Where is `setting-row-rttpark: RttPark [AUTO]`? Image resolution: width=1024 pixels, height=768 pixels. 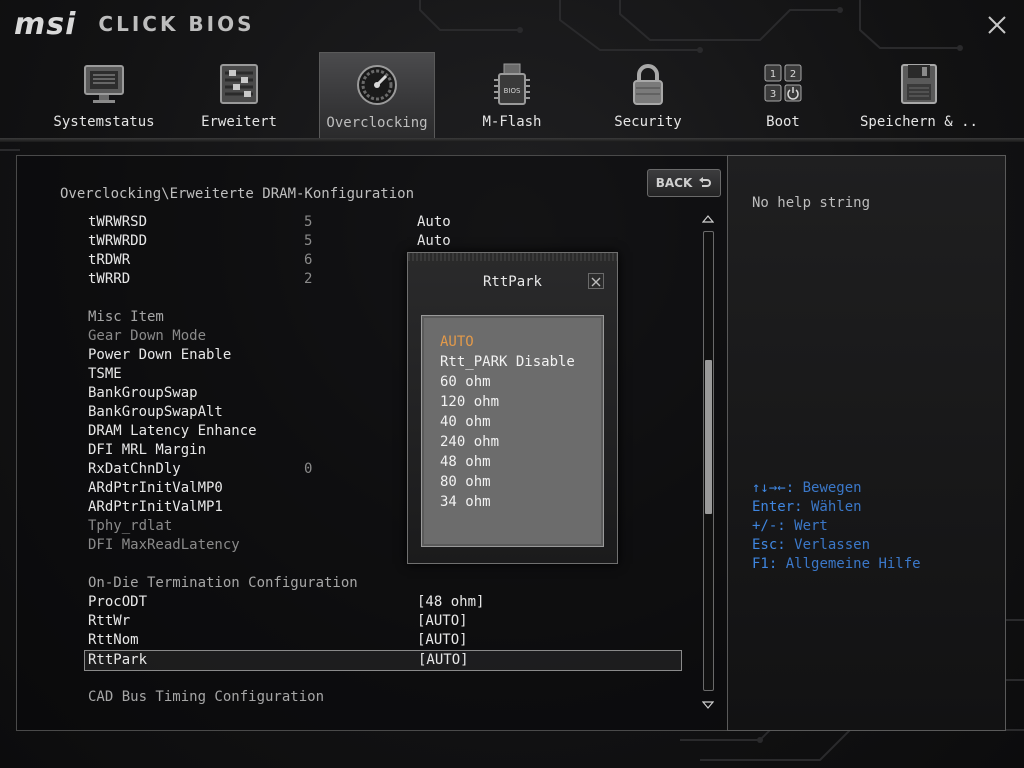
setting-row-rttpark: RttPark [AUTO] is located at coordinates (383, 660).